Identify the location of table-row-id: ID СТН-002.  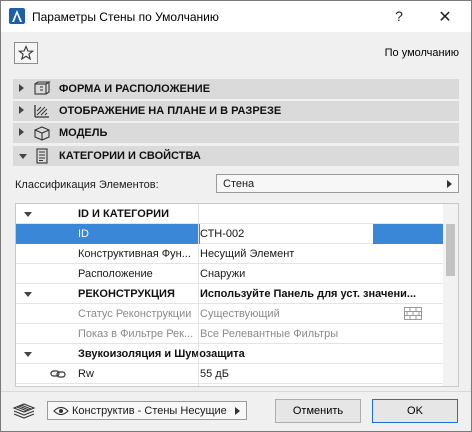
(230, 234).